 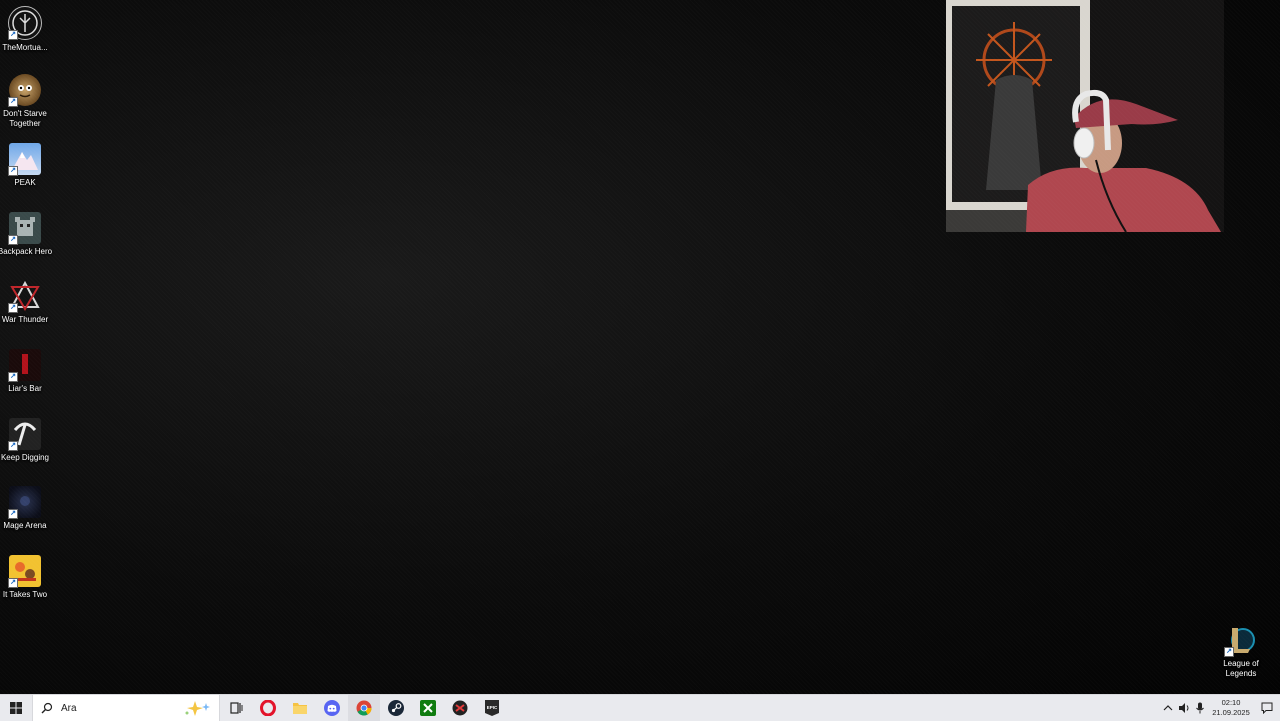 I want to click on system-tray: 02:10 21.09.2025, so click(x=1220, y=708).